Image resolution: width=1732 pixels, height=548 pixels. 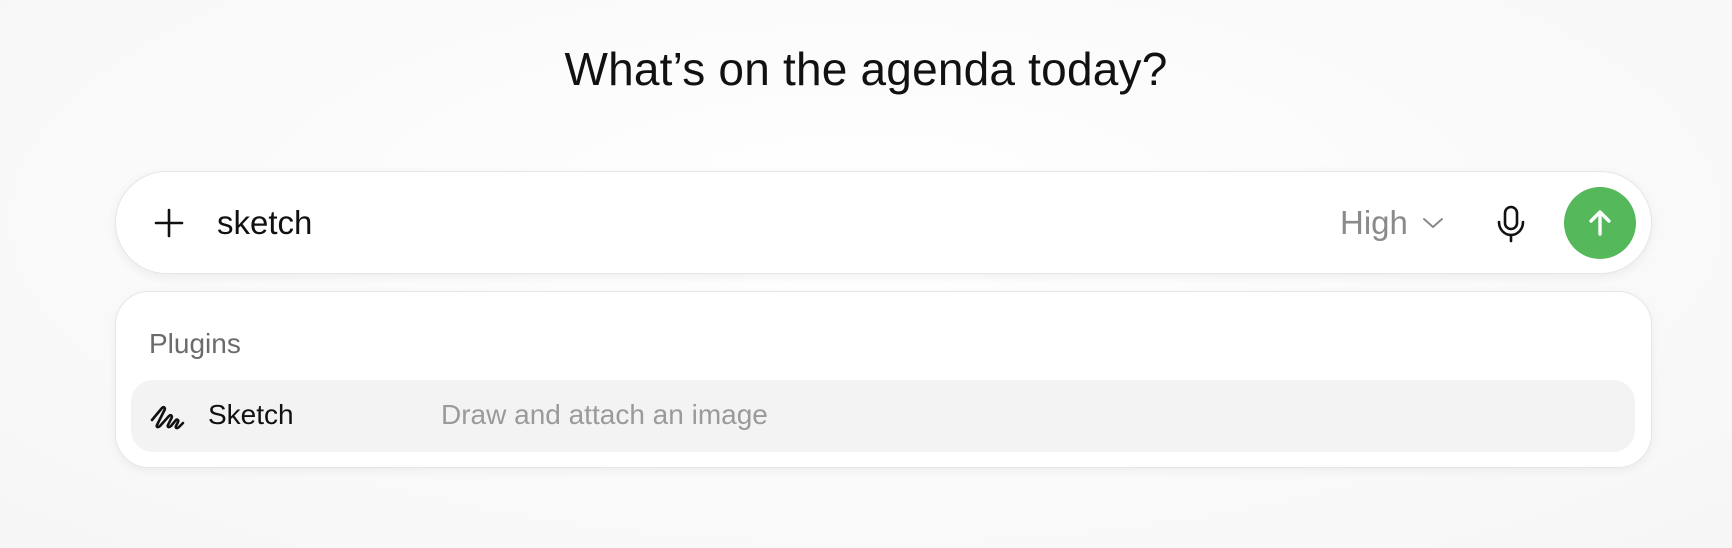 I want to click on page-headline: What’s on the agenda today?, so click(x=866, y=69).